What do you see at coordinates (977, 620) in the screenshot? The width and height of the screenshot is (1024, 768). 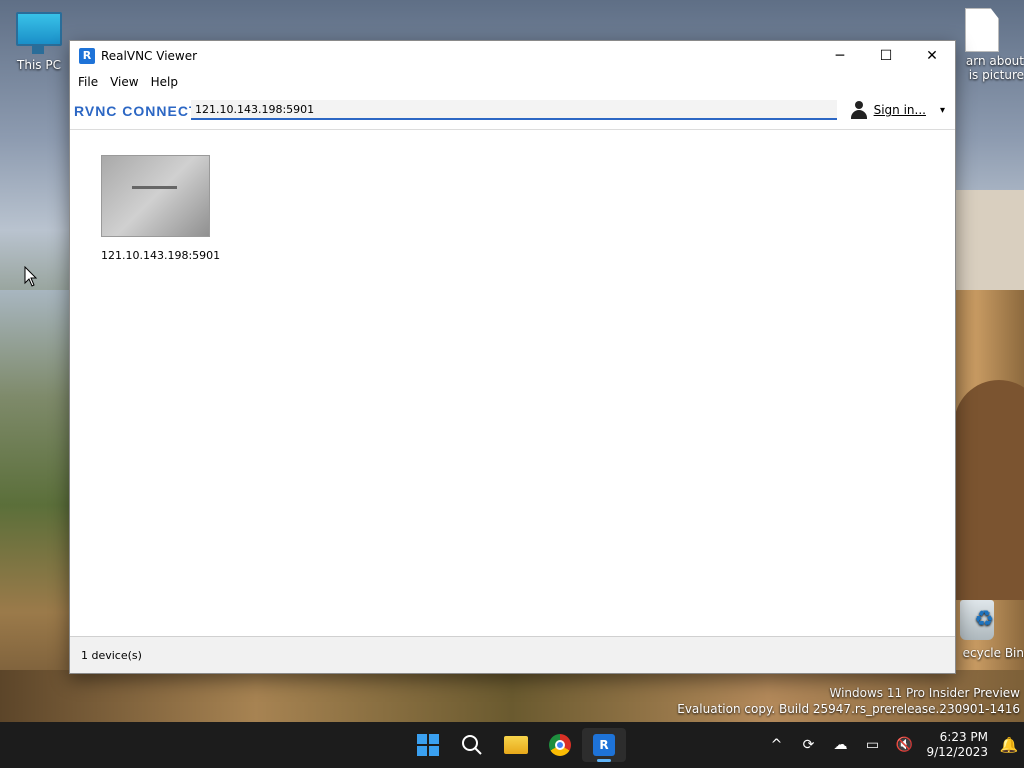 I see `recycle-bin-icon: ♻` at bounding box center [977, 620].